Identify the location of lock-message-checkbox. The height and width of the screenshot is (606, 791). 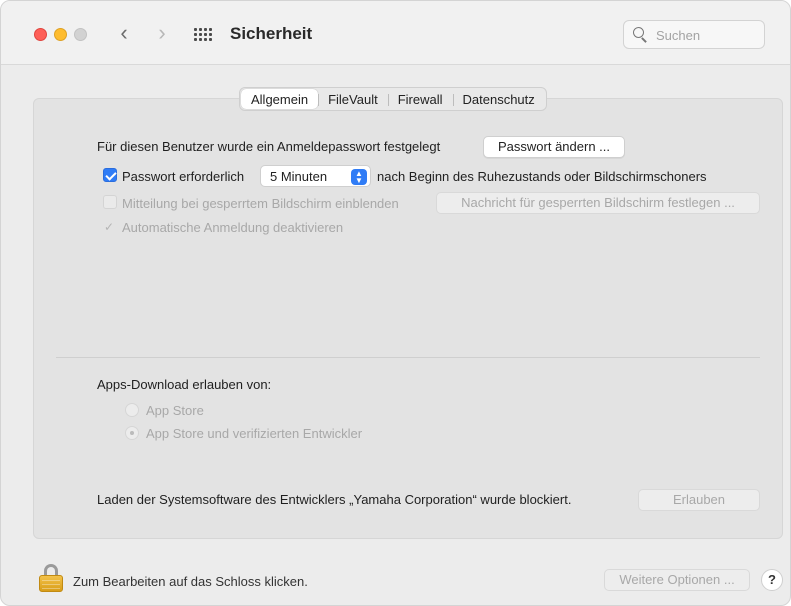
(110, 202).